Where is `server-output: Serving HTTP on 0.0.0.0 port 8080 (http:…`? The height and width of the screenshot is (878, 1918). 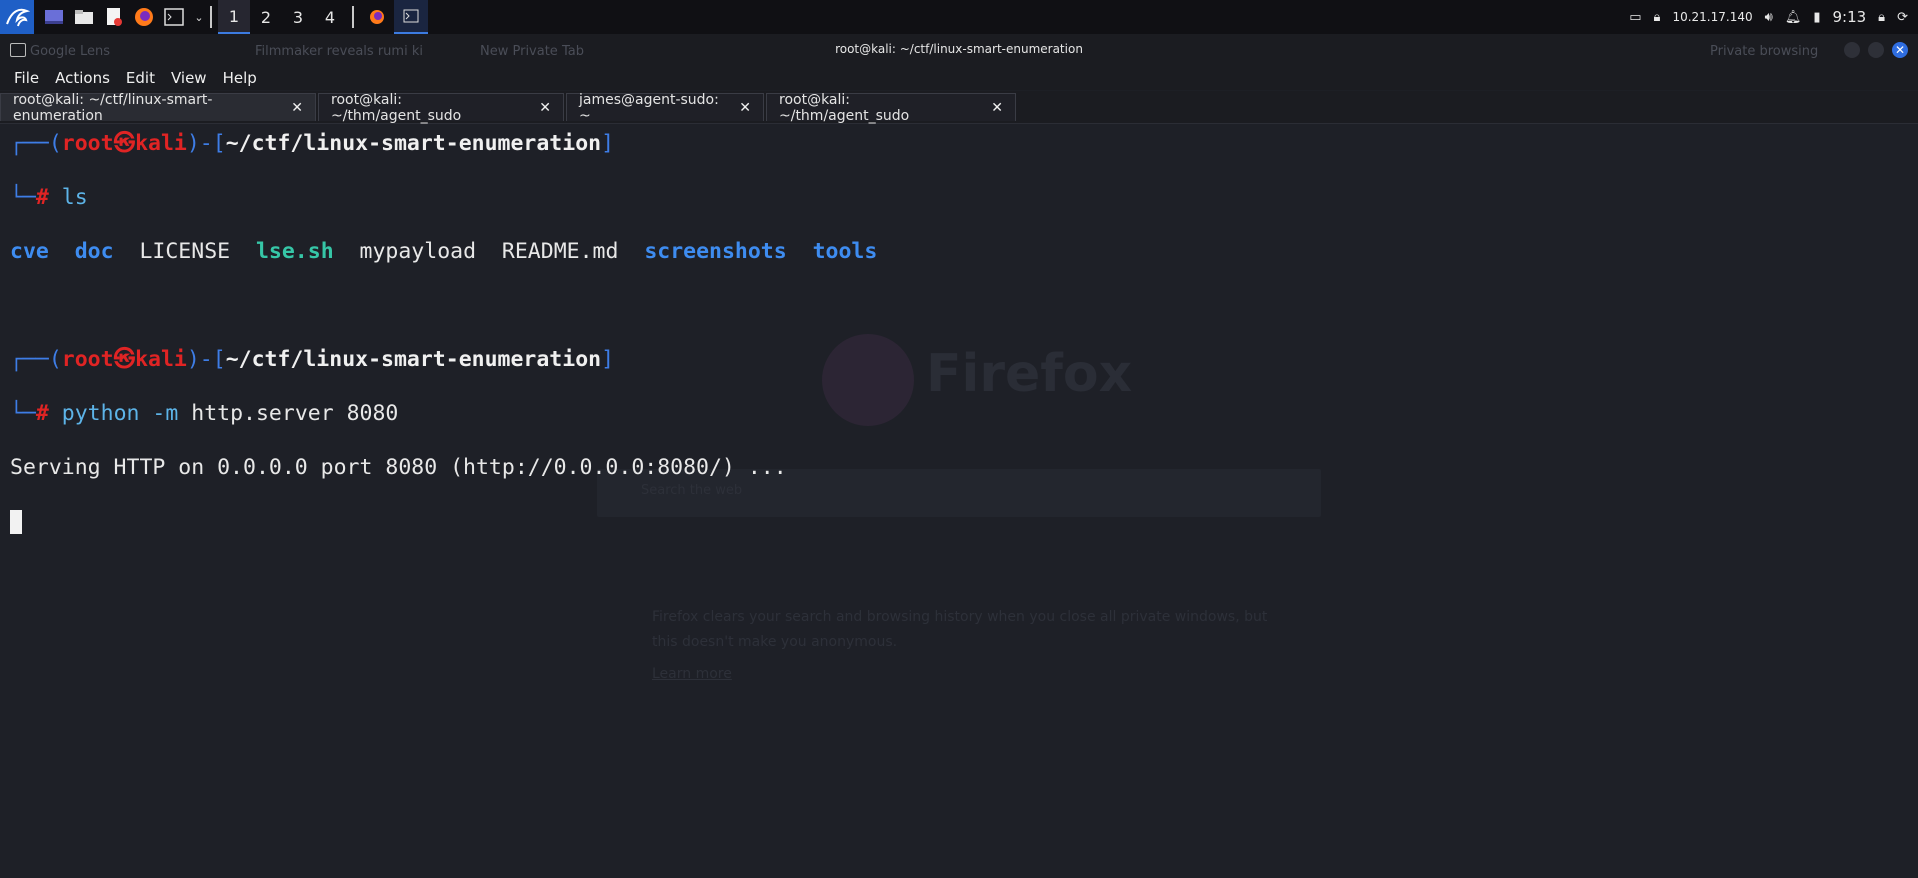
server-output: Serving HTTP on 0.0.0.0 port 8080 (http:… is located at coordinates (398, 467).